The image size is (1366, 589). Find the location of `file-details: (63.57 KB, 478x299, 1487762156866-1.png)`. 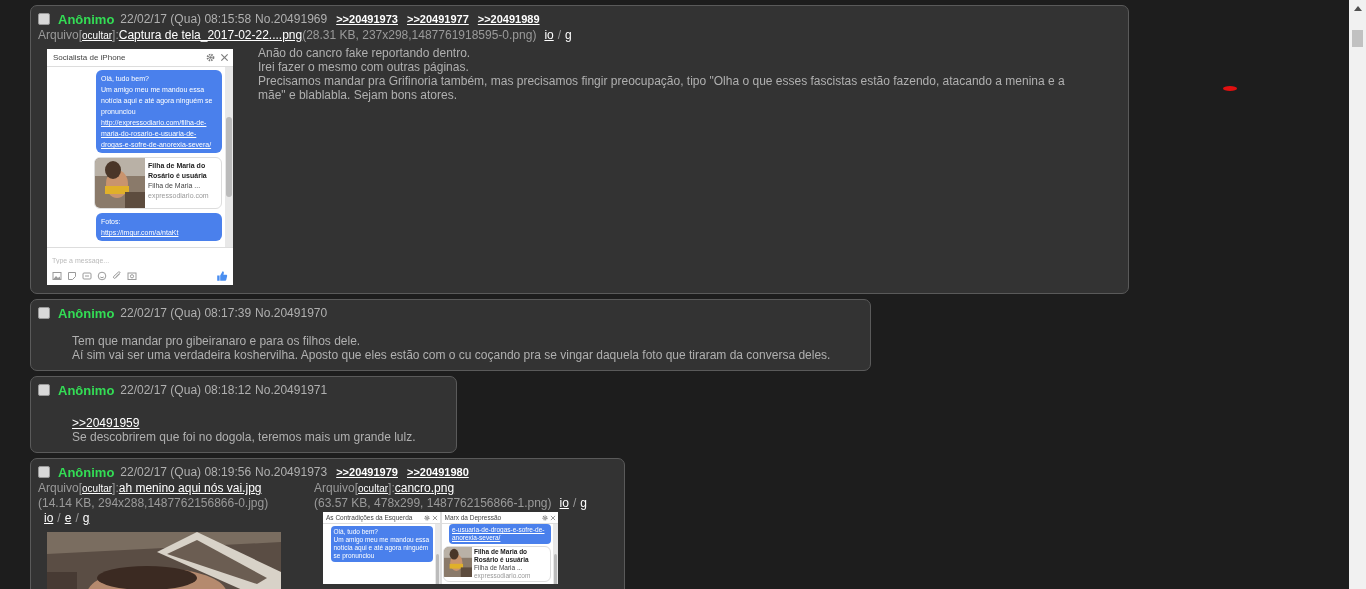

file-details: (63.57 KB, 478x299, 1487762156866-1.png) is located at coordinates (433, 503).